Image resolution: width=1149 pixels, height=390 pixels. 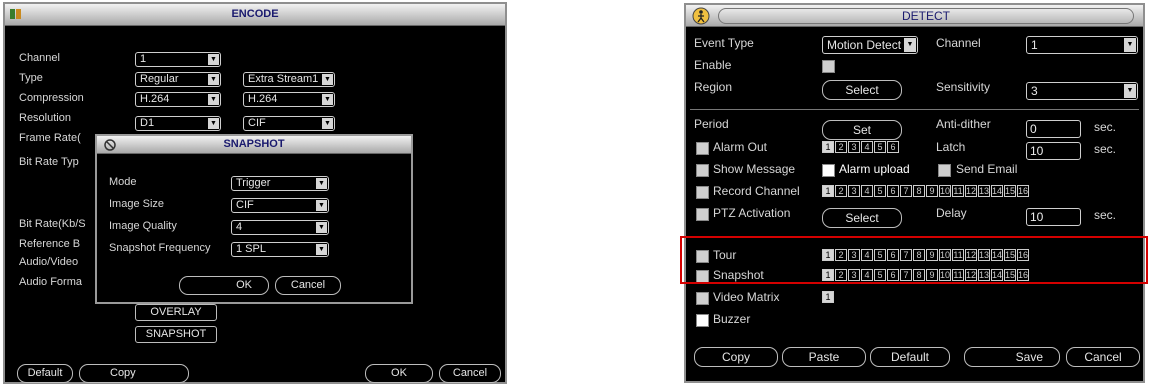 I want to click on sensitivity-value: 3, so click(x=1034, y=91).